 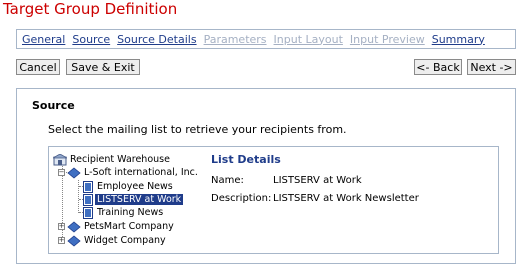 I want to click on tree-label-company: PetsMart Company, so click(x=129, y=226).